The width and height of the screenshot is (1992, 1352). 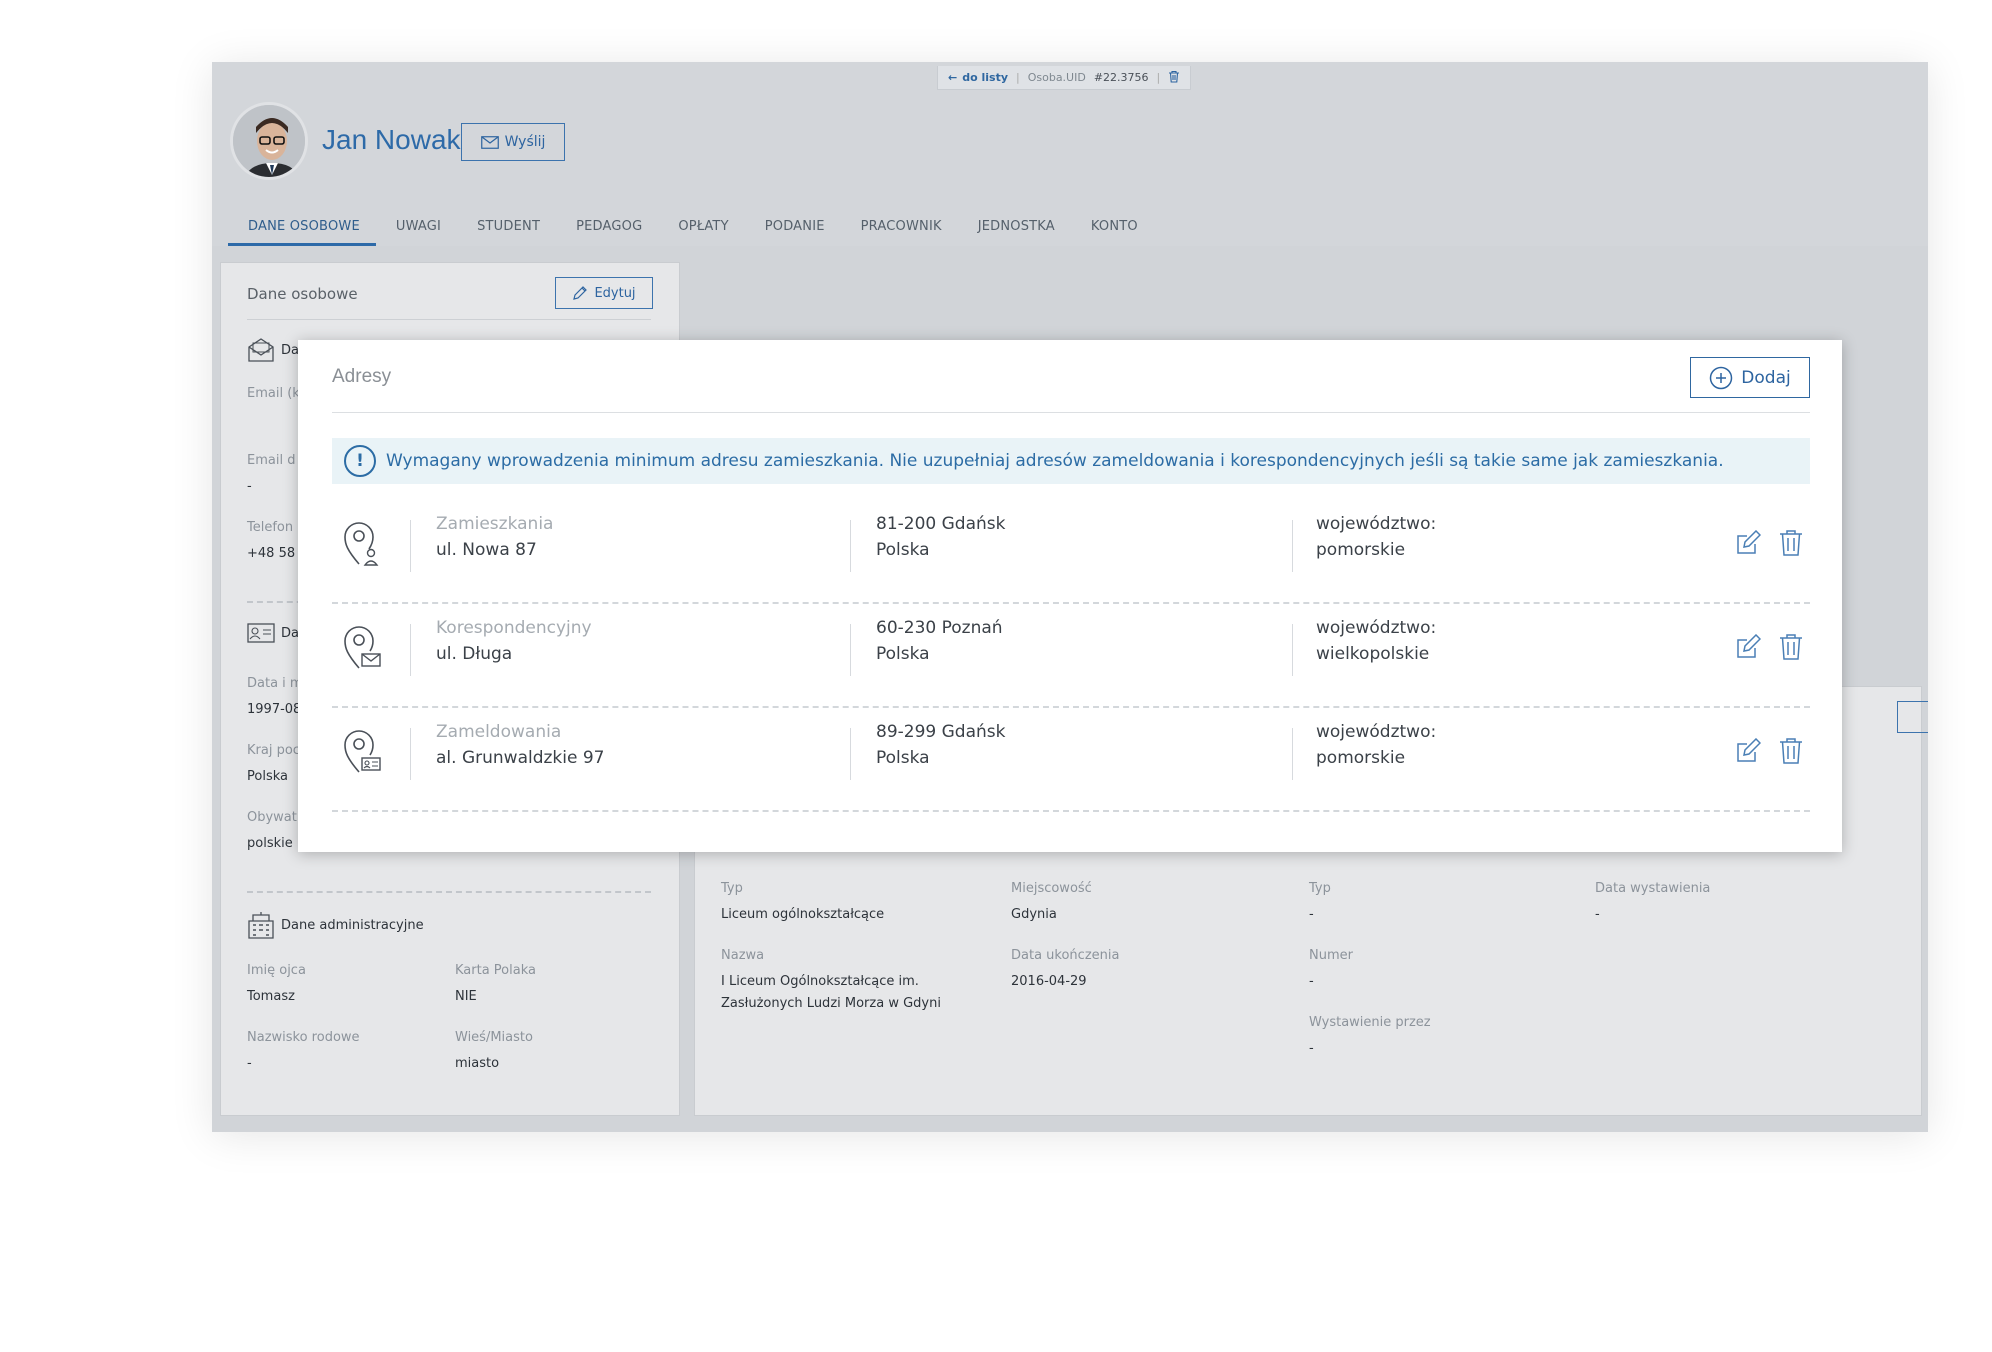 I want to click on add-address-button: Dodaj, so click(x=1750, y=377).